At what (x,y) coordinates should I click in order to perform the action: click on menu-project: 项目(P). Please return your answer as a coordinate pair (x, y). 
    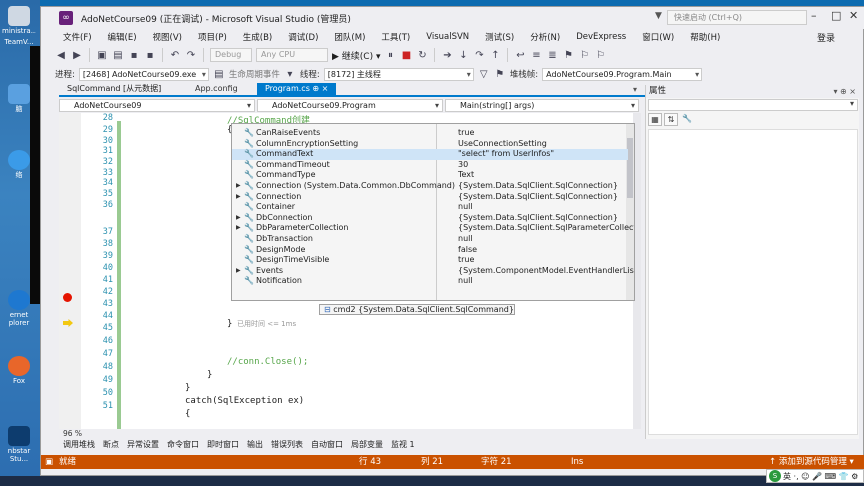
    Looking at the image, I should click on (212, 37).